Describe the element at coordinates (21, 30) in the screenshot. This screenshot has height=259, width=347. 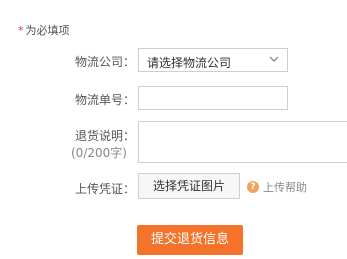
I see `required-star: *` at that location.